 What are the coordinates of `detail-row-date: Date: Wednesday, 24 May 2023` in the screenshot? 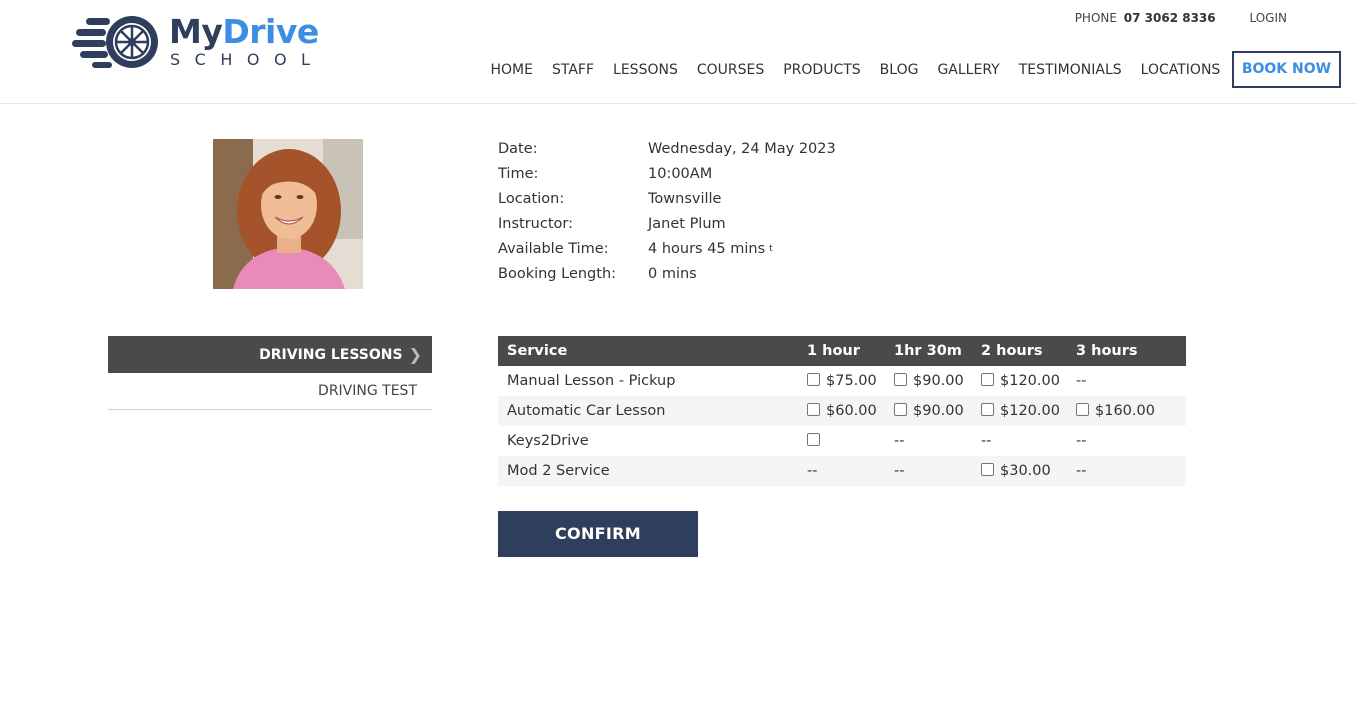 It's located at (667, 151).